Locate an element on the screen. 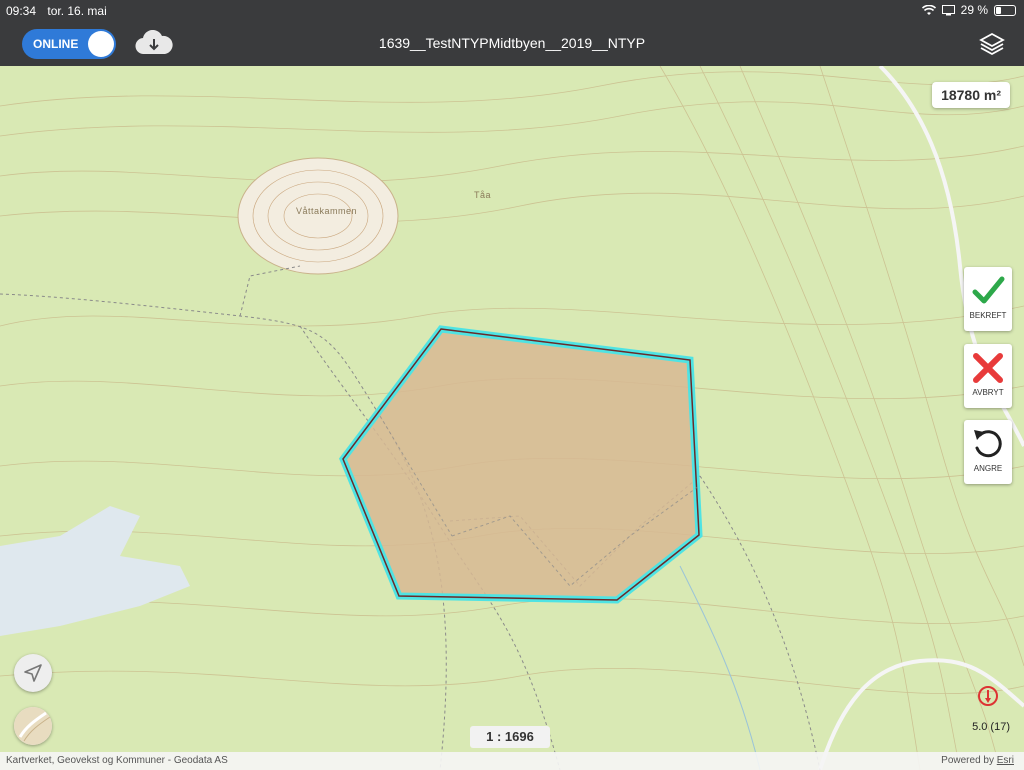 This screenshot has height=770, width=1024. peak-label: Våttakammen is located at coordinates (327, 211).